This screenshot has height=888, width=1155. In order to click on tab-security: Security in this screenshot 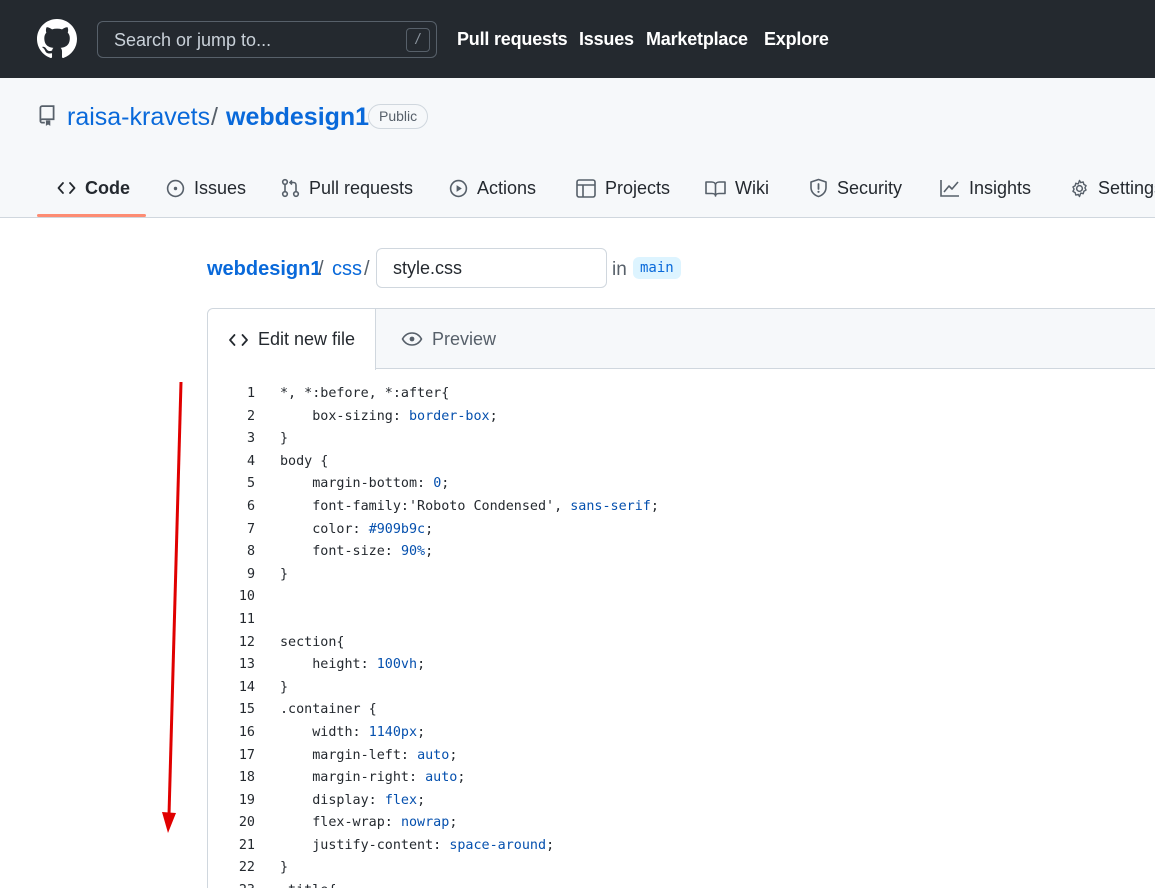, I will do `click(855, 188)`.